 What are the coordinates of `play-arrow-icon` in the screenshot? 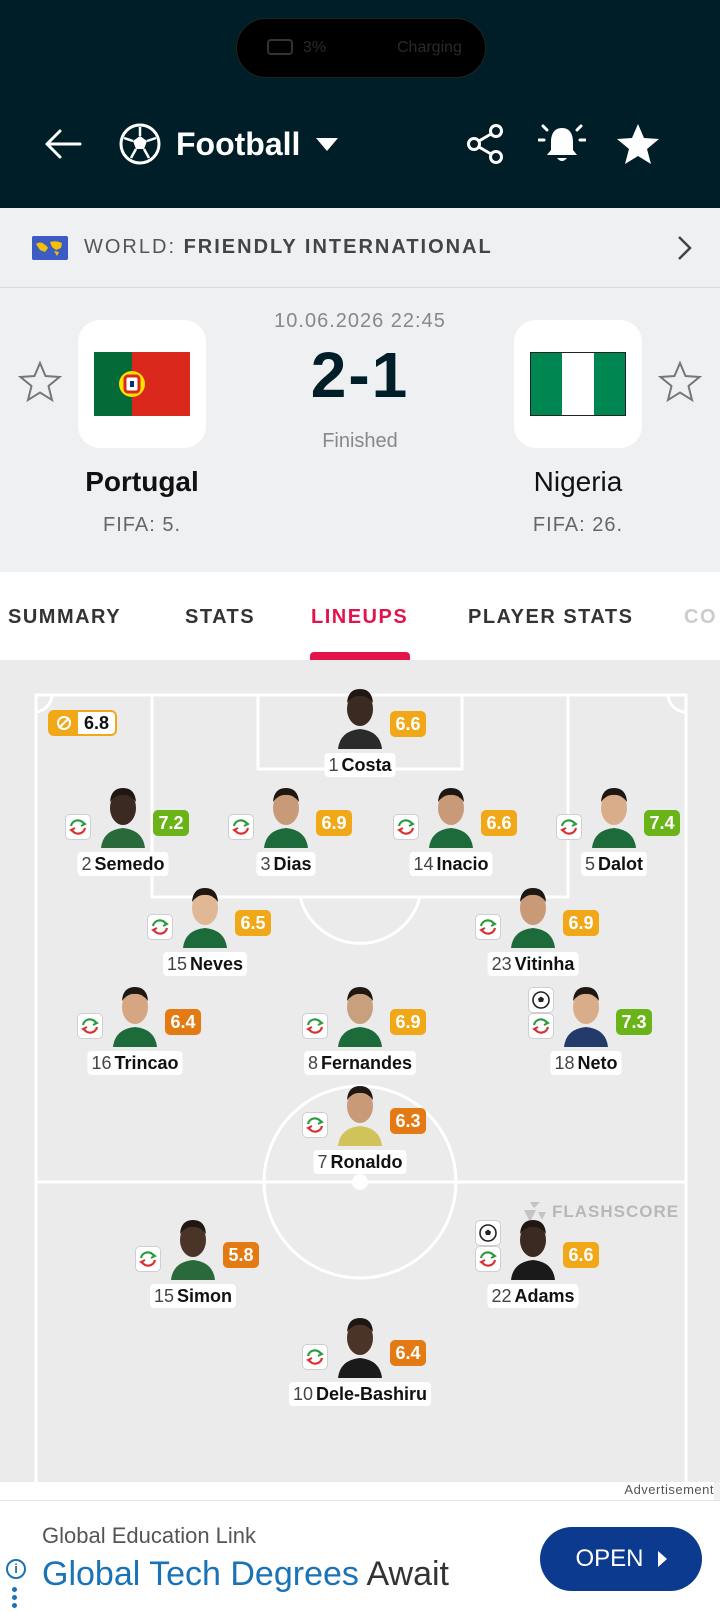 It's located at (662, 1559).